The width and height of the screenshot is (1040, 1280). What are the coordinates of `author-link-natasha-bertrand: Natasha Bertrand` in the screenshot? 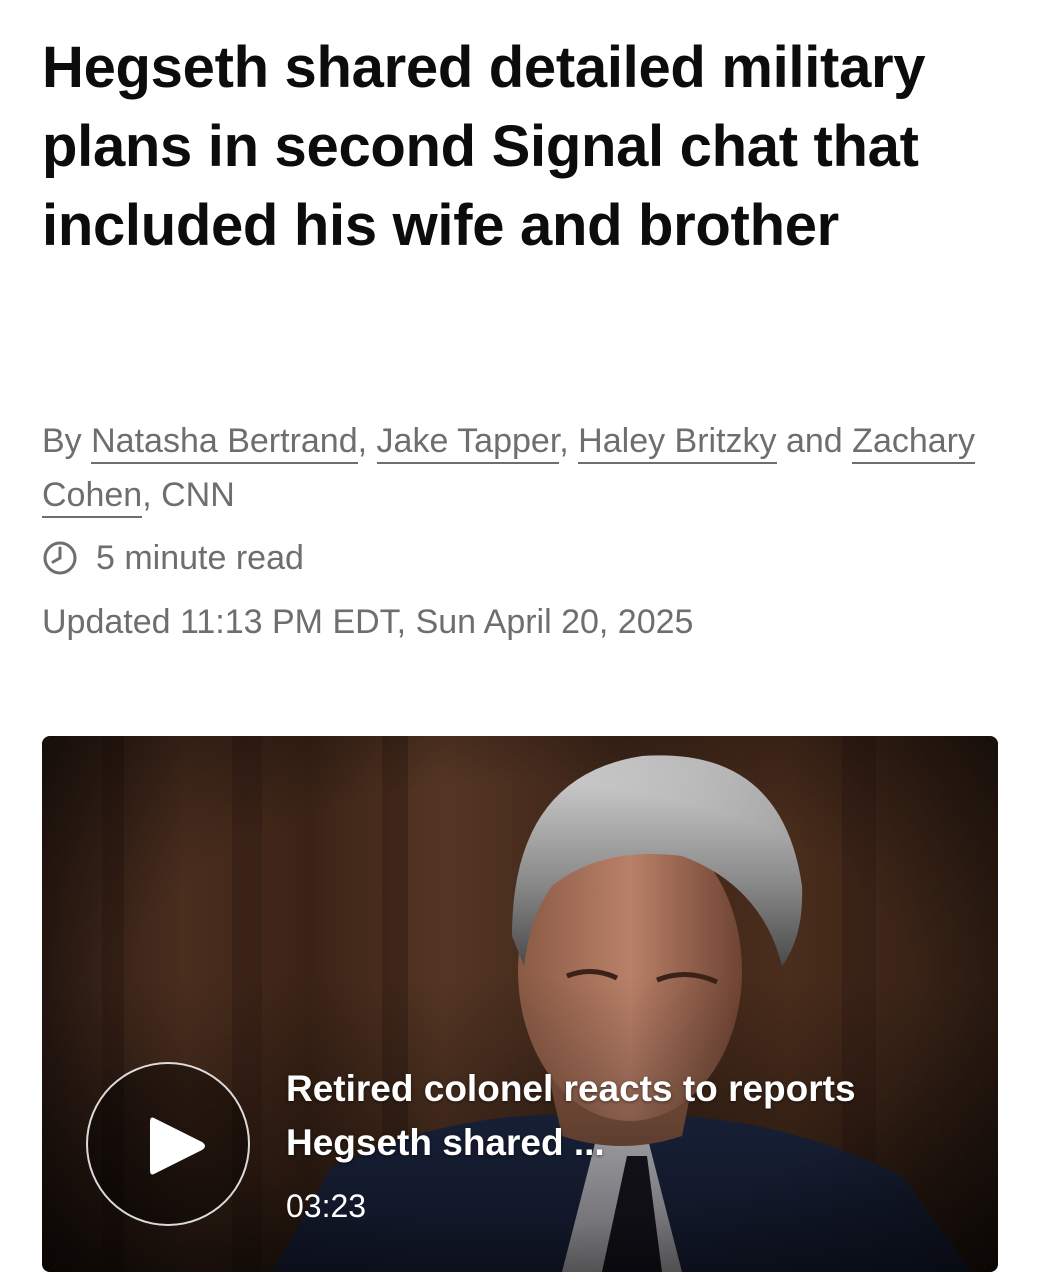 It's located at (224, 443).